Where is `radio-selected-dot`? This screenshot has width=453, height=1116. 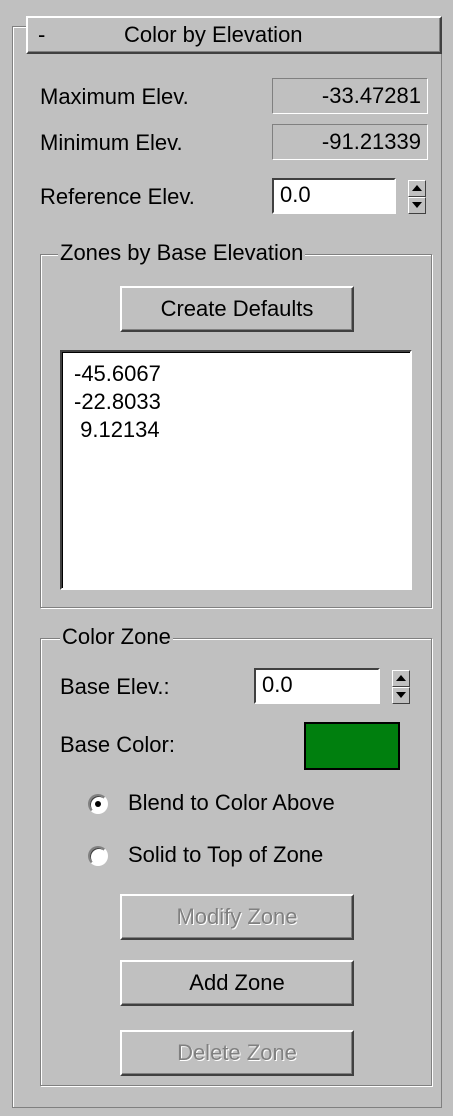
radio-selected-dot is located at coordinates (98, 804).